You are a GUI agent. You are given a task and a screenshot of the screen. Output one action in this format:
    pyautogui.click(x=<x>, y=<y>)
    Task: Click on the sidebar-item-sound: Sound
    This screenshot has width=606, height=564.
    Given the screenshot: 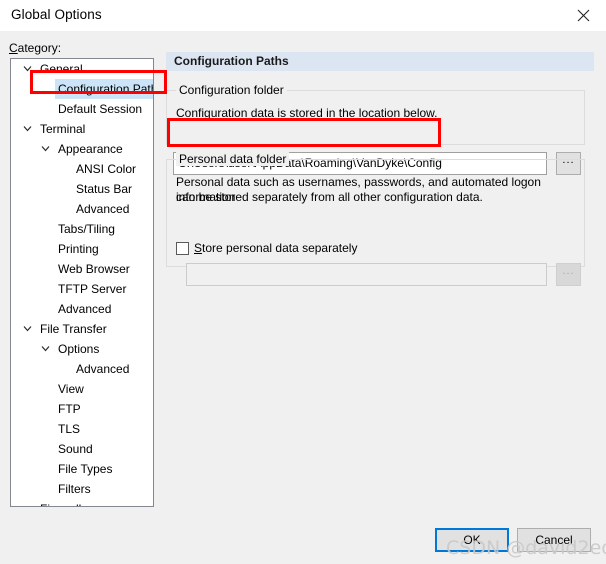 What is the action you would take?
    pyautogui.click(x=82, y=449)
    